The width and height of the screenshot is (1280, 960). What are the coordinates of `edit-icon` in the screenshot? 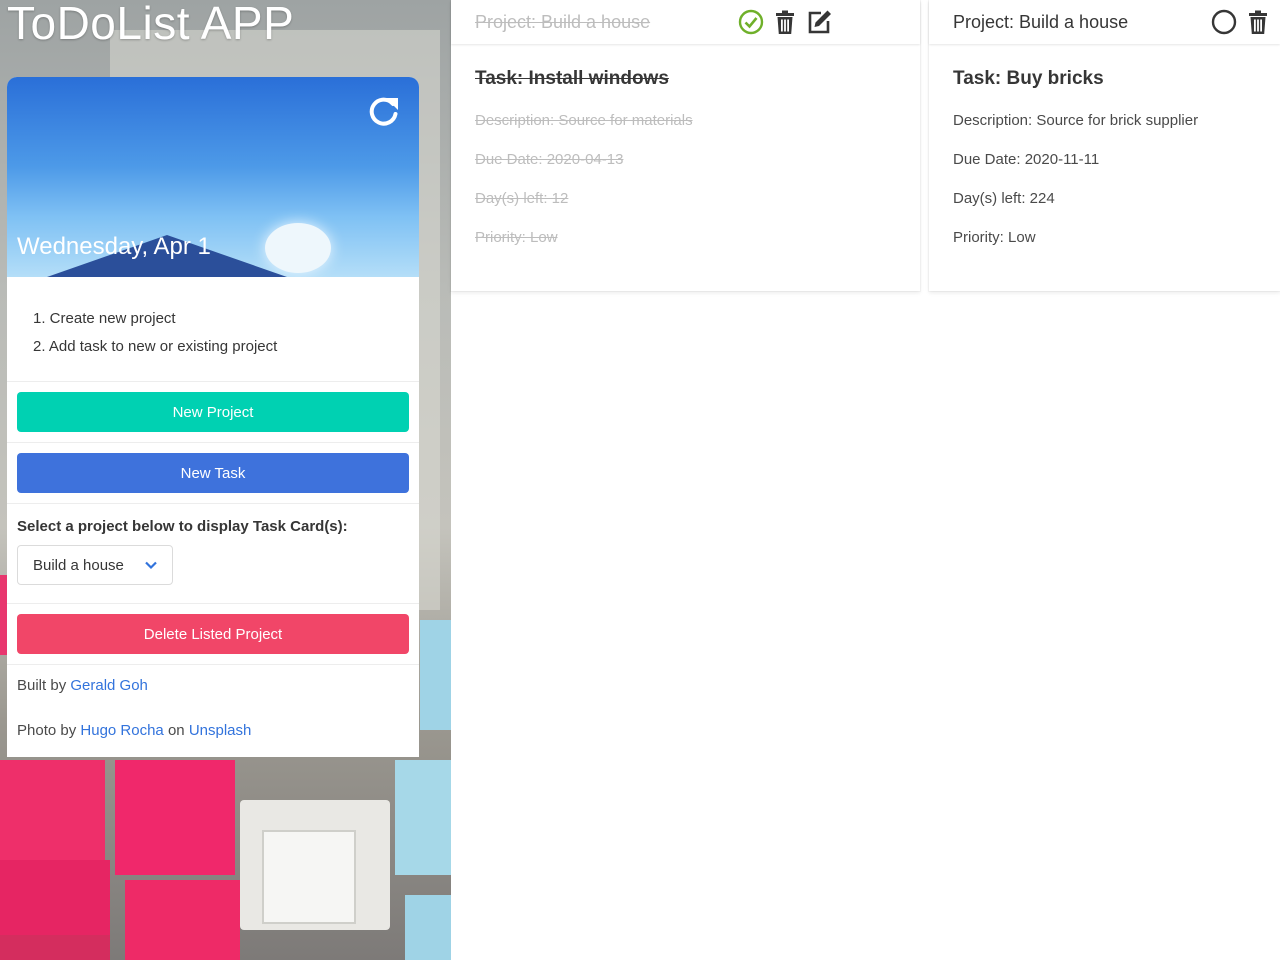 It's located at (819, 22).